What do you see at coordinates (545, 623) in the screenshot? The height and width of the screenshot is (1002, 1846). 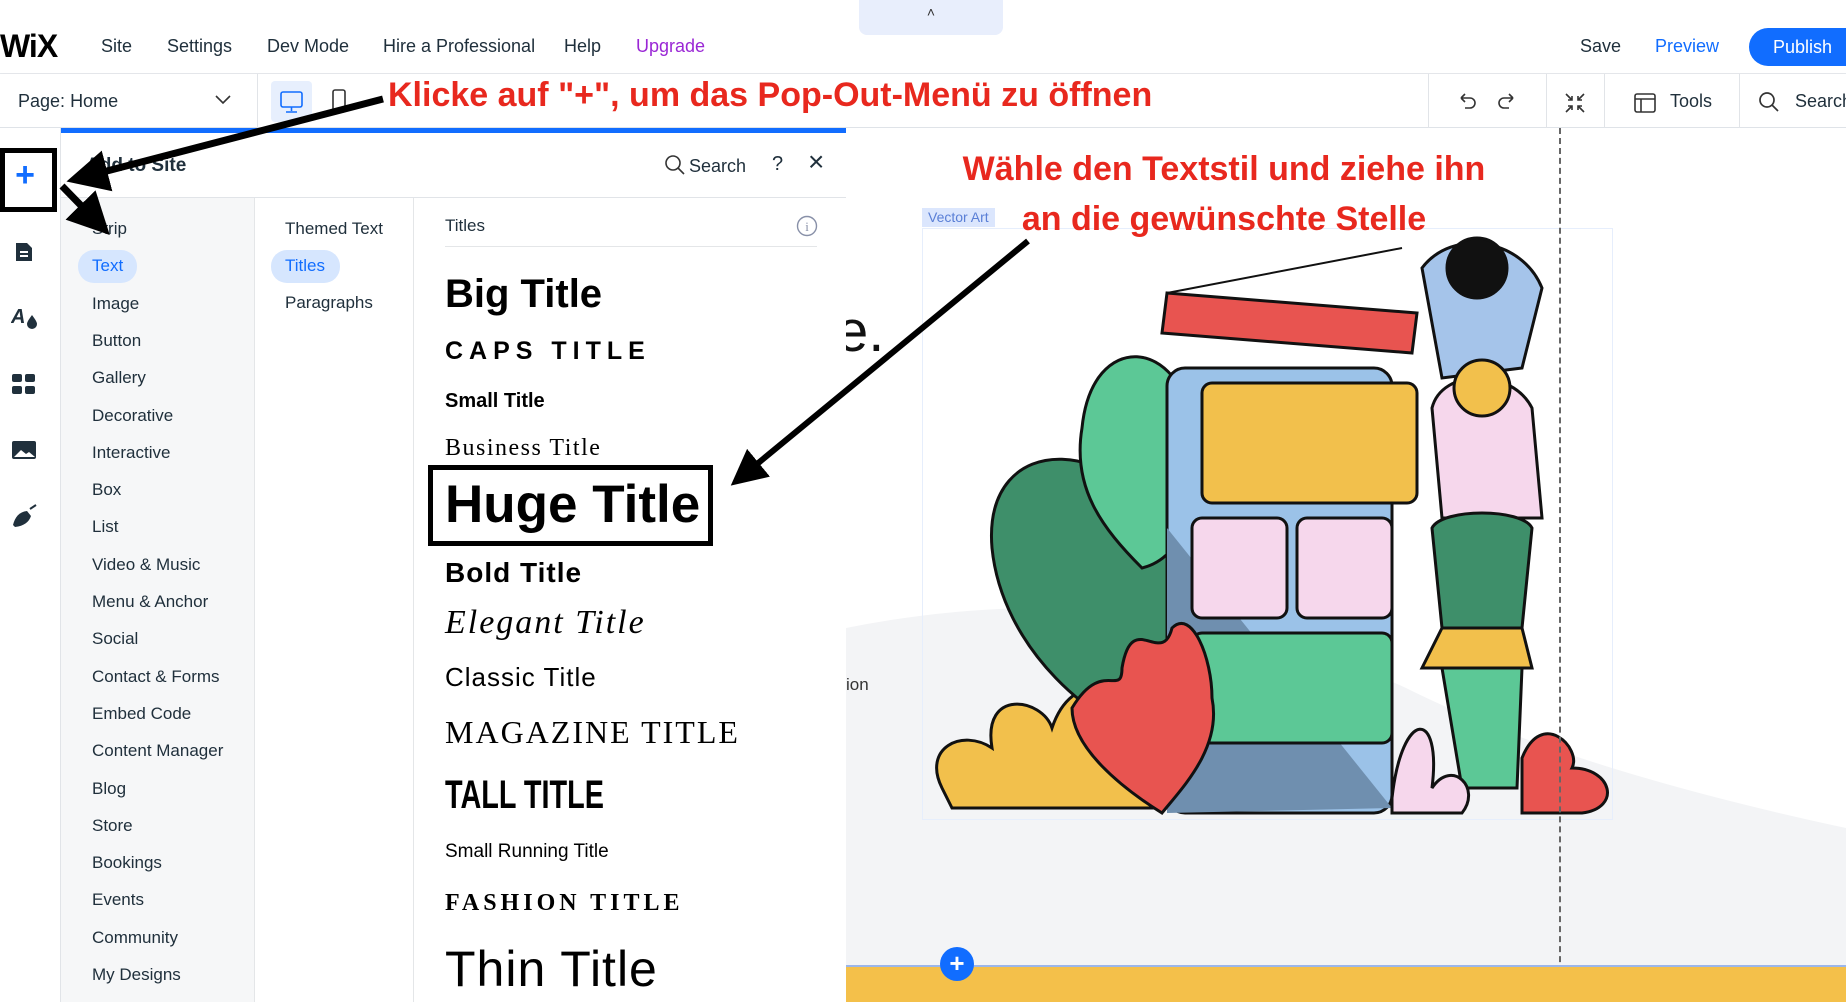 I see `title-style-elegant: Elegant Title` at bounding box center [545, 623].